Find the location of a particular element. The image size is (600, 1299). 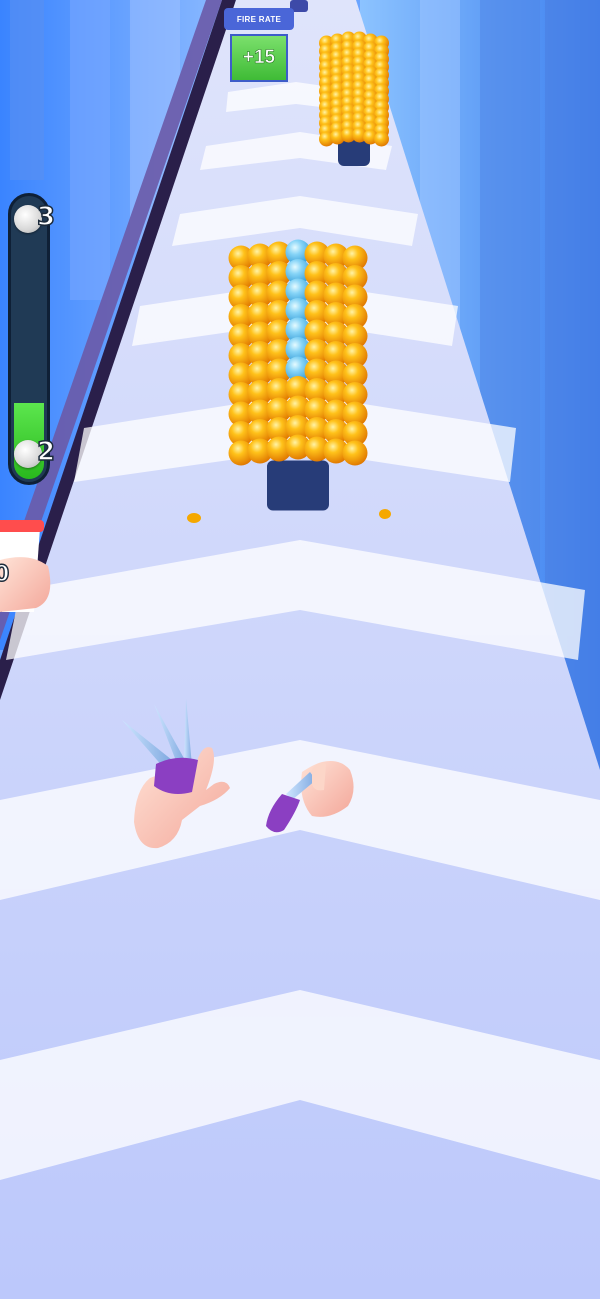

tower-pedestal is located at coordinates (298, 485).